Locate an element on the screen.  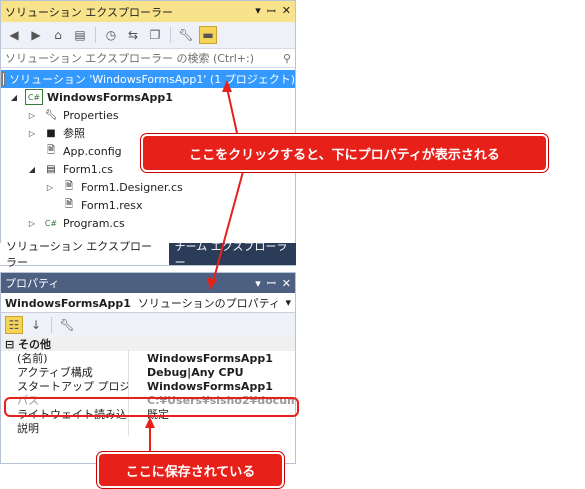
tree-item-program: ▷ C# Program.cs is located at coordinates (148, 223).